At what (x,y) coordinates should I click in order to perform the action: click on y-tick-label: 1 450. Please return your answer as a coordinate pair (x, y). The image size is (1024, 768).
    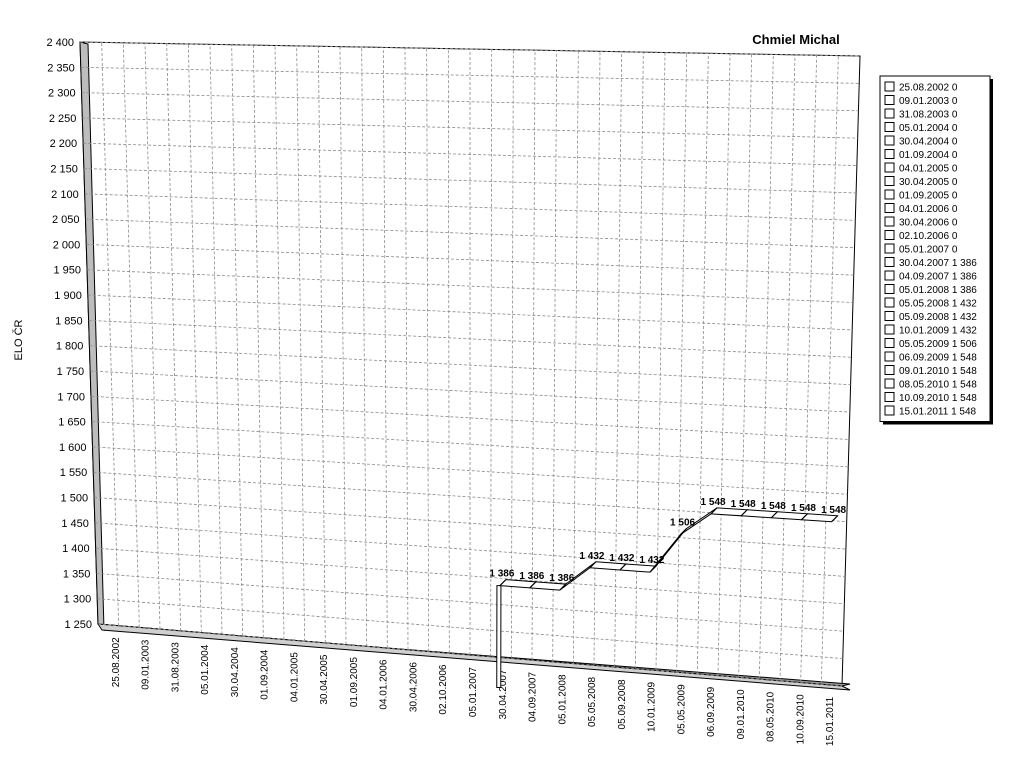
    Looking at the image, I should click on (75, 524).